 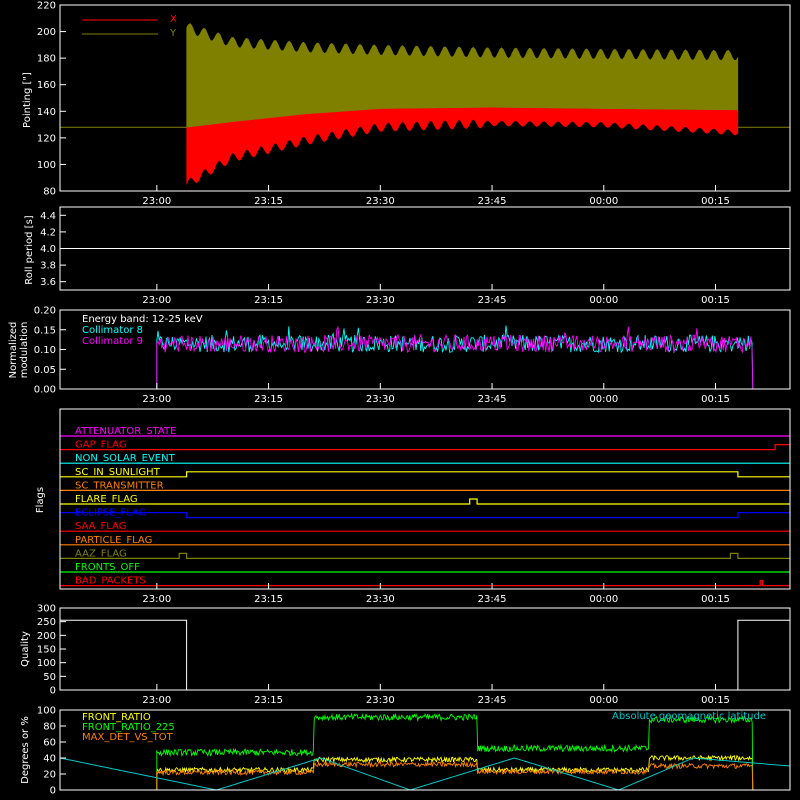 I want to click on y-tick-label: 140, so click(x=46, y=112).